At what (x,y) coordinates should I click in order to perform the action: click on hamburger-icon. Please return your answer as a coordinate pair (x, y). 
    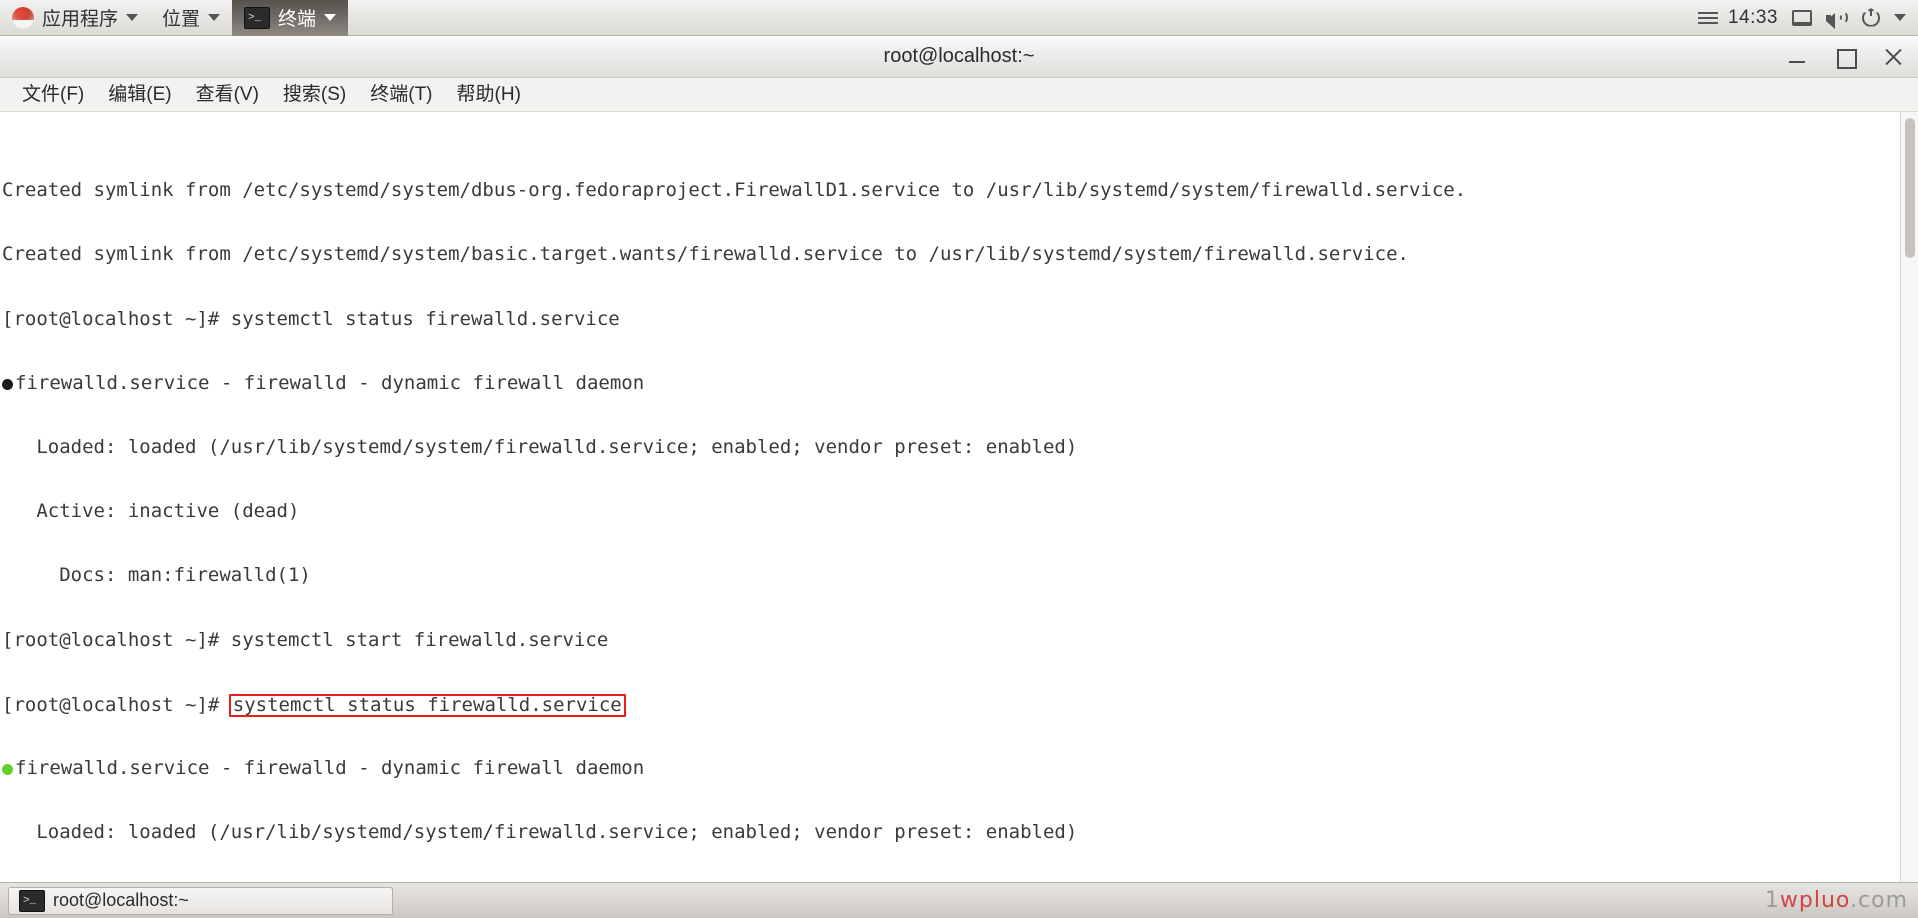
    Looking at the image, I should click on (1707, 17).